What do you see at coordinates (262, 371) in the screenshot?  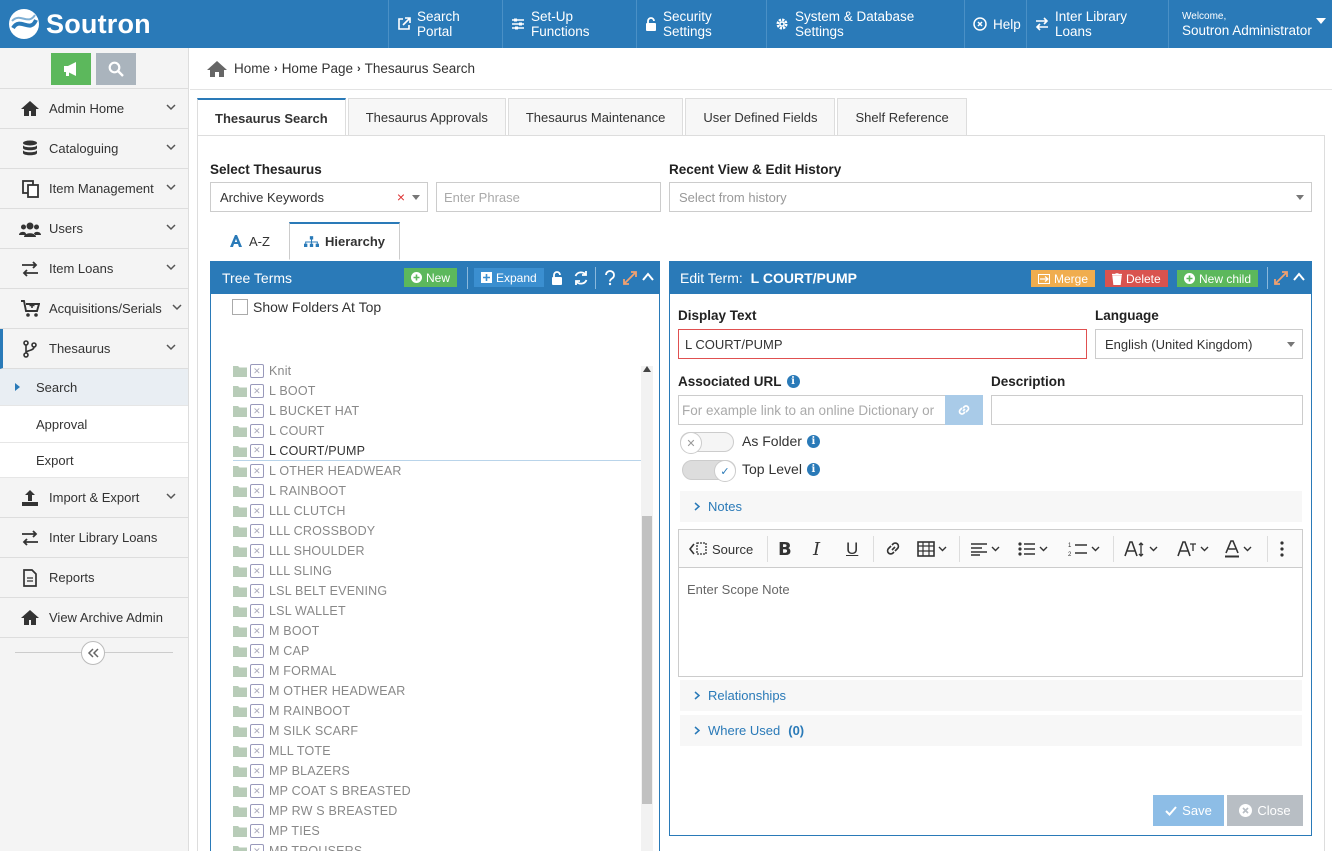 I see `tree-term-row: ✕ Knit` at bounding box center [262, 371].